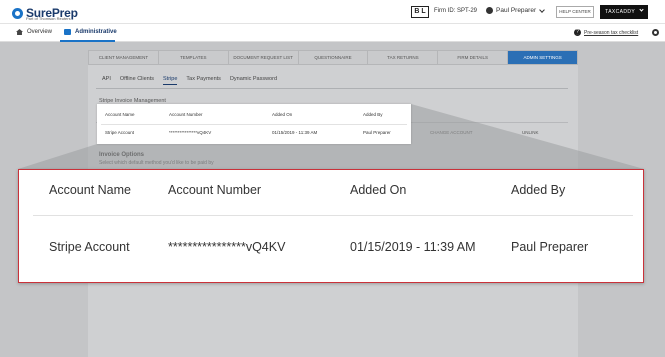 The width and height of the screenshot is (665, 357). Describe the element at coordinates (575, 12) in the screenshot. I see `help-center-button: HELP CENTER` at that location.